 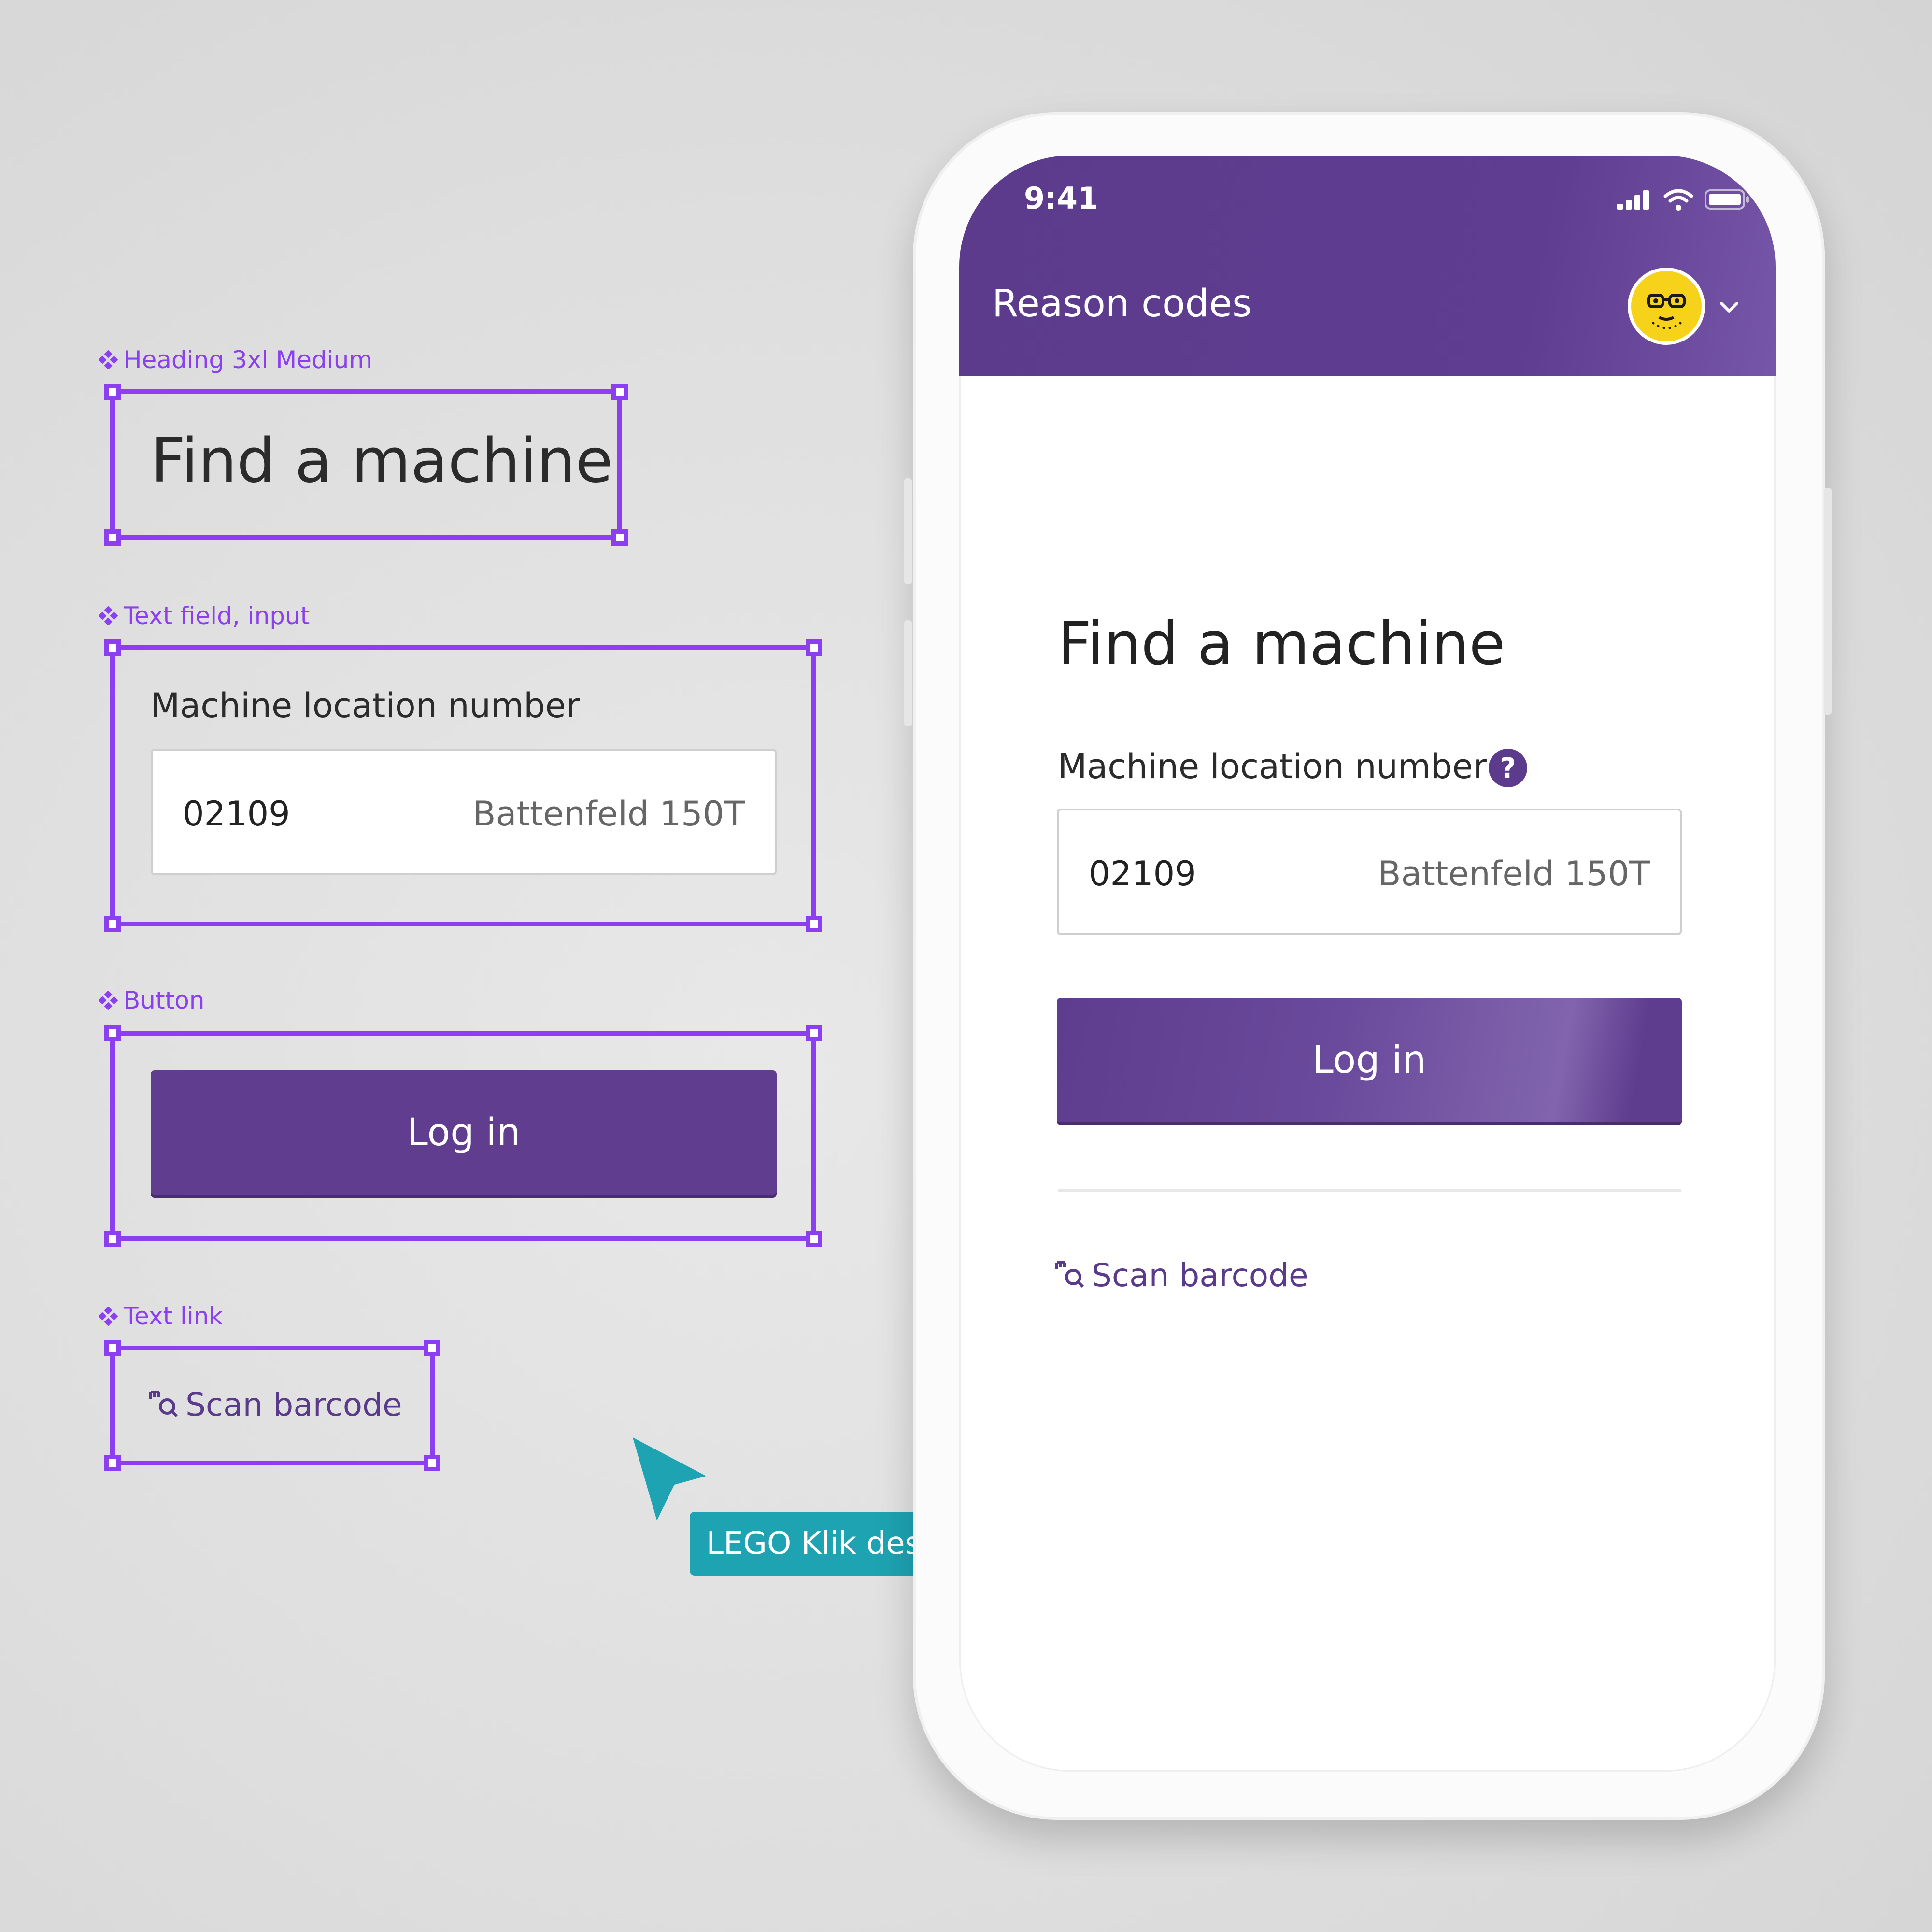 What do you see at coordinates (173, 1316) in the screenshot?
I see `spec-label-textlink-text: Text link` at bounding box center [173, 1316].